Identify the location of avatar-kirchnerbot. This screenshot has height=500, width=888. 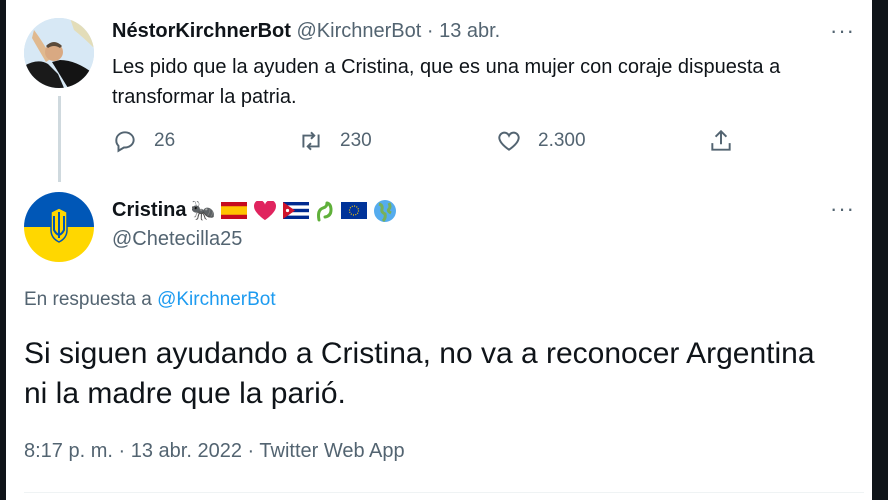
(59, 53).